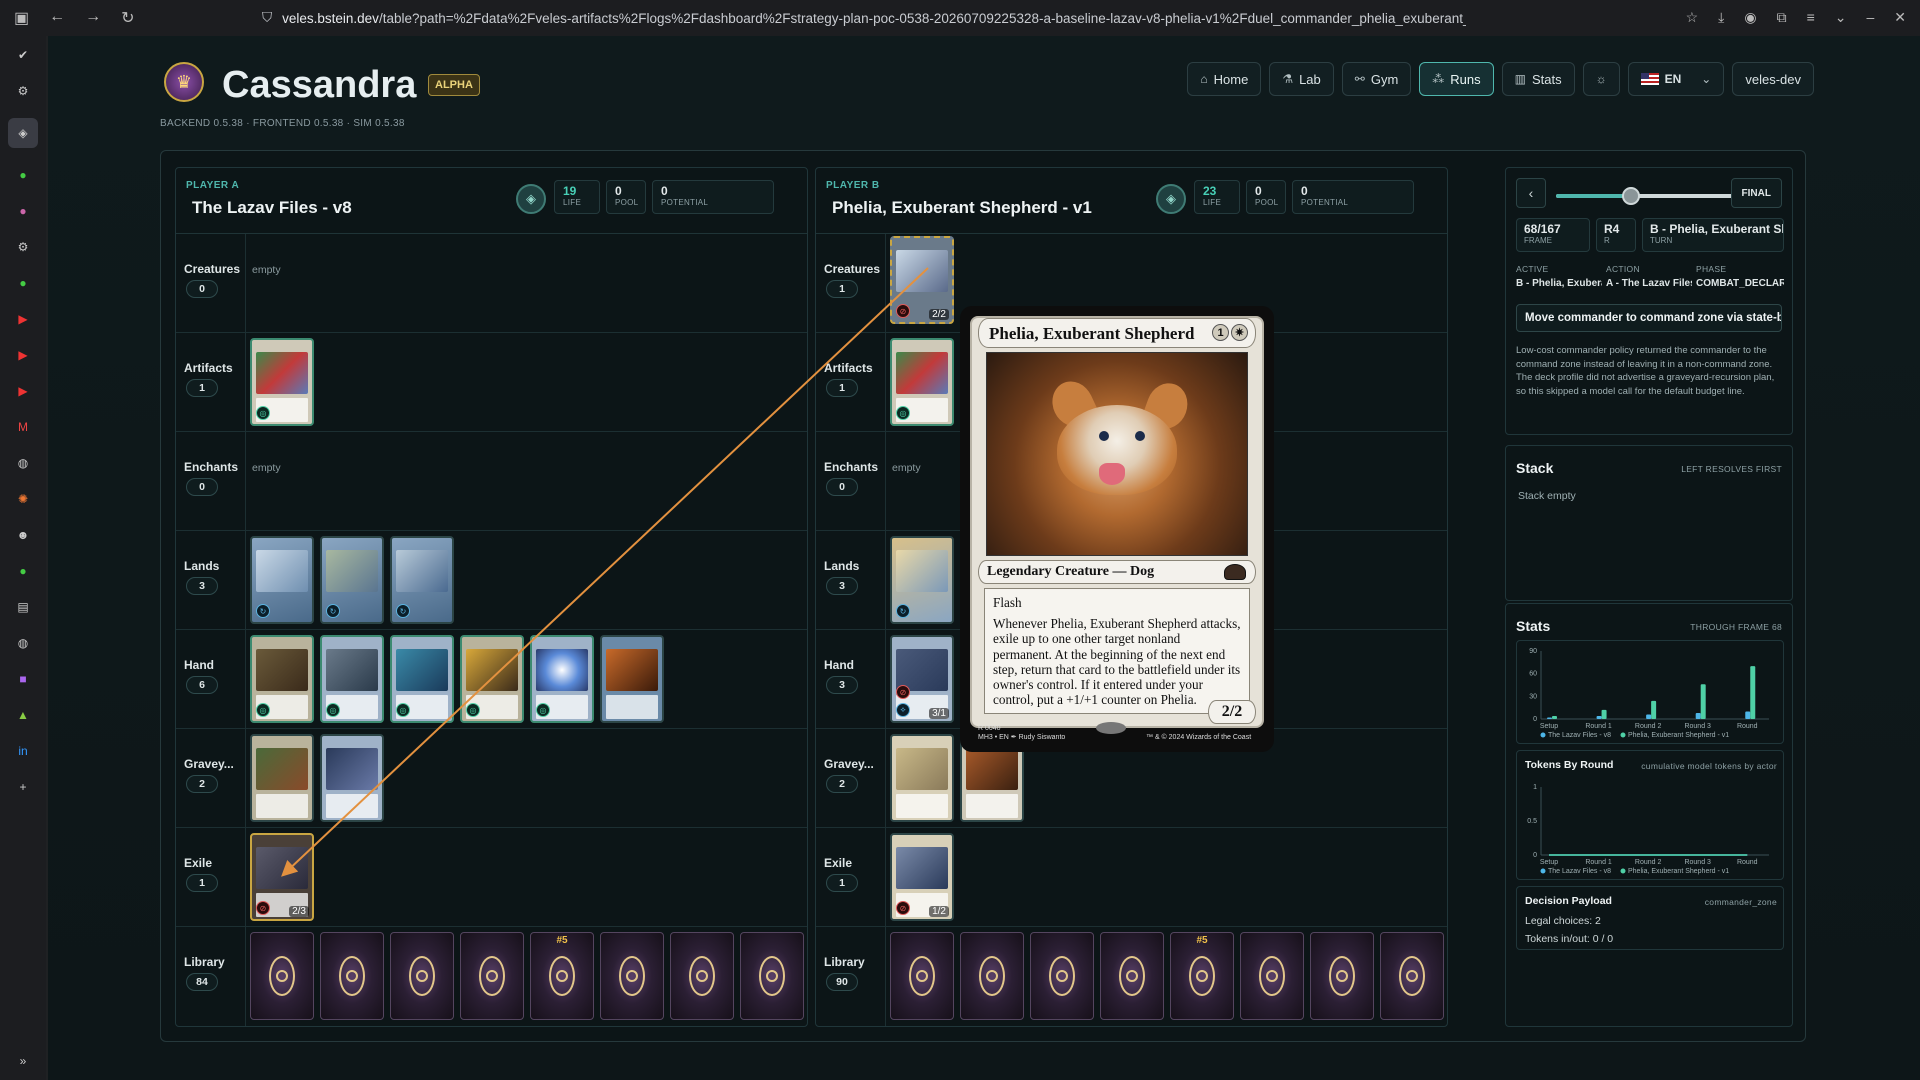 The image size is (1920, 1080). What do you see at coordinates (1212, 202) in the screenshot?
I see `player-b-life-label: LIFE` at bounding box center [1212, 202].